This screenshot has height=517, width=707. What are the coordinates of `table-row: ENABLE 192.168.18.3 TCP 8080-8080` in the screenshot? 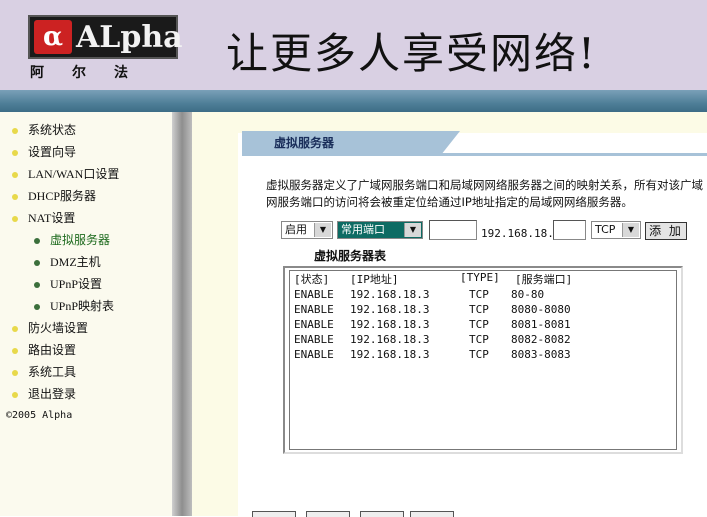 It's located at (484, 310).